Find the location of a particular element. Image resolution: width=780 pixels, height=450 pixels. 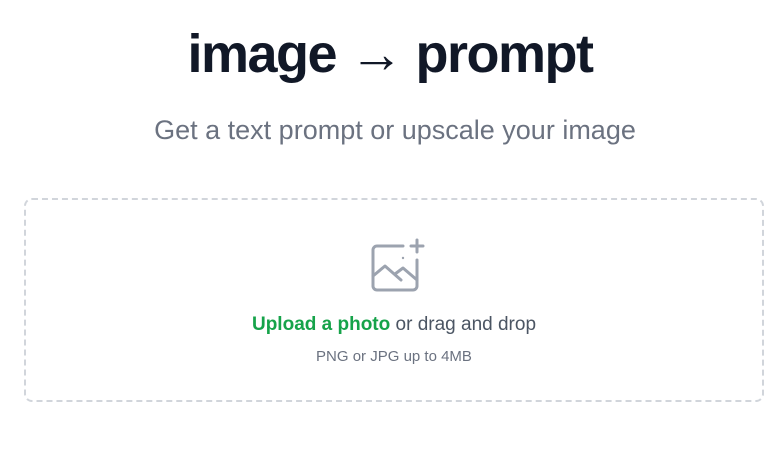

page-subtitle: Get a text prompt or upscale your image is located at coordinates (395, 130).